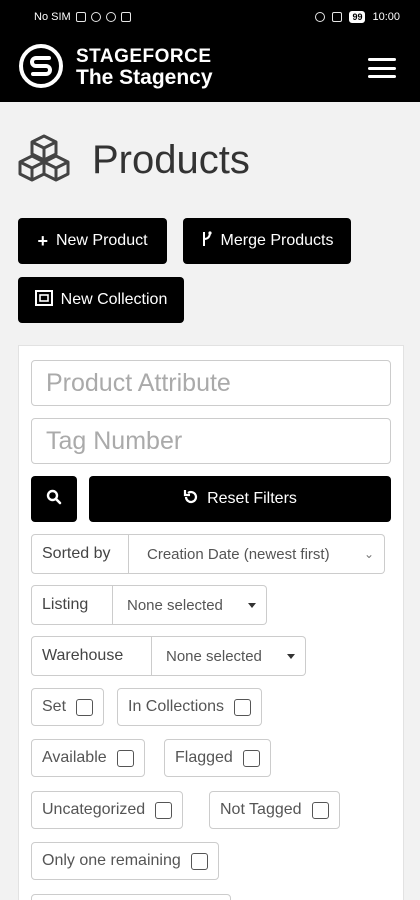  What do you see at coordinates (85, 707) in the screenshot?
I see `set-checkbox` at bounding box center [85, 707].